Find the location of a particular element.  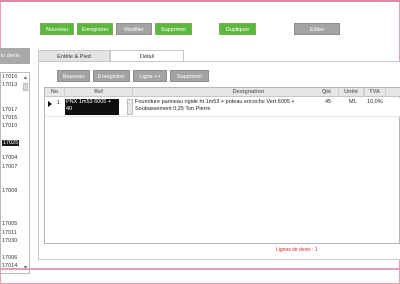

save-button: Enregistrer is located at coordinates (95, 29).